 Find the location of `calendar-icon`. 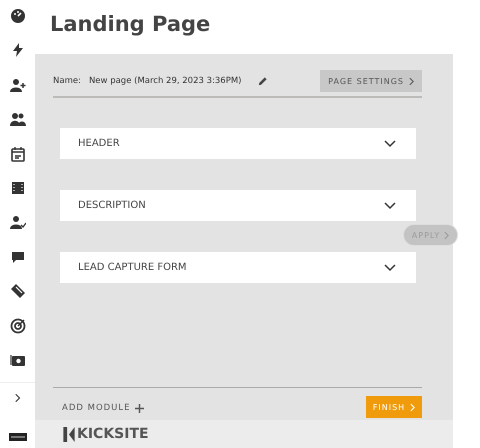

calendar-icon is located at coordinates (18, 154).